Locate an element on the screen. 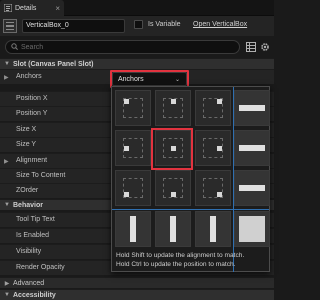 The image size is (320, 300). is-variable-label: Is Variable is located at coordinates (164, 24).